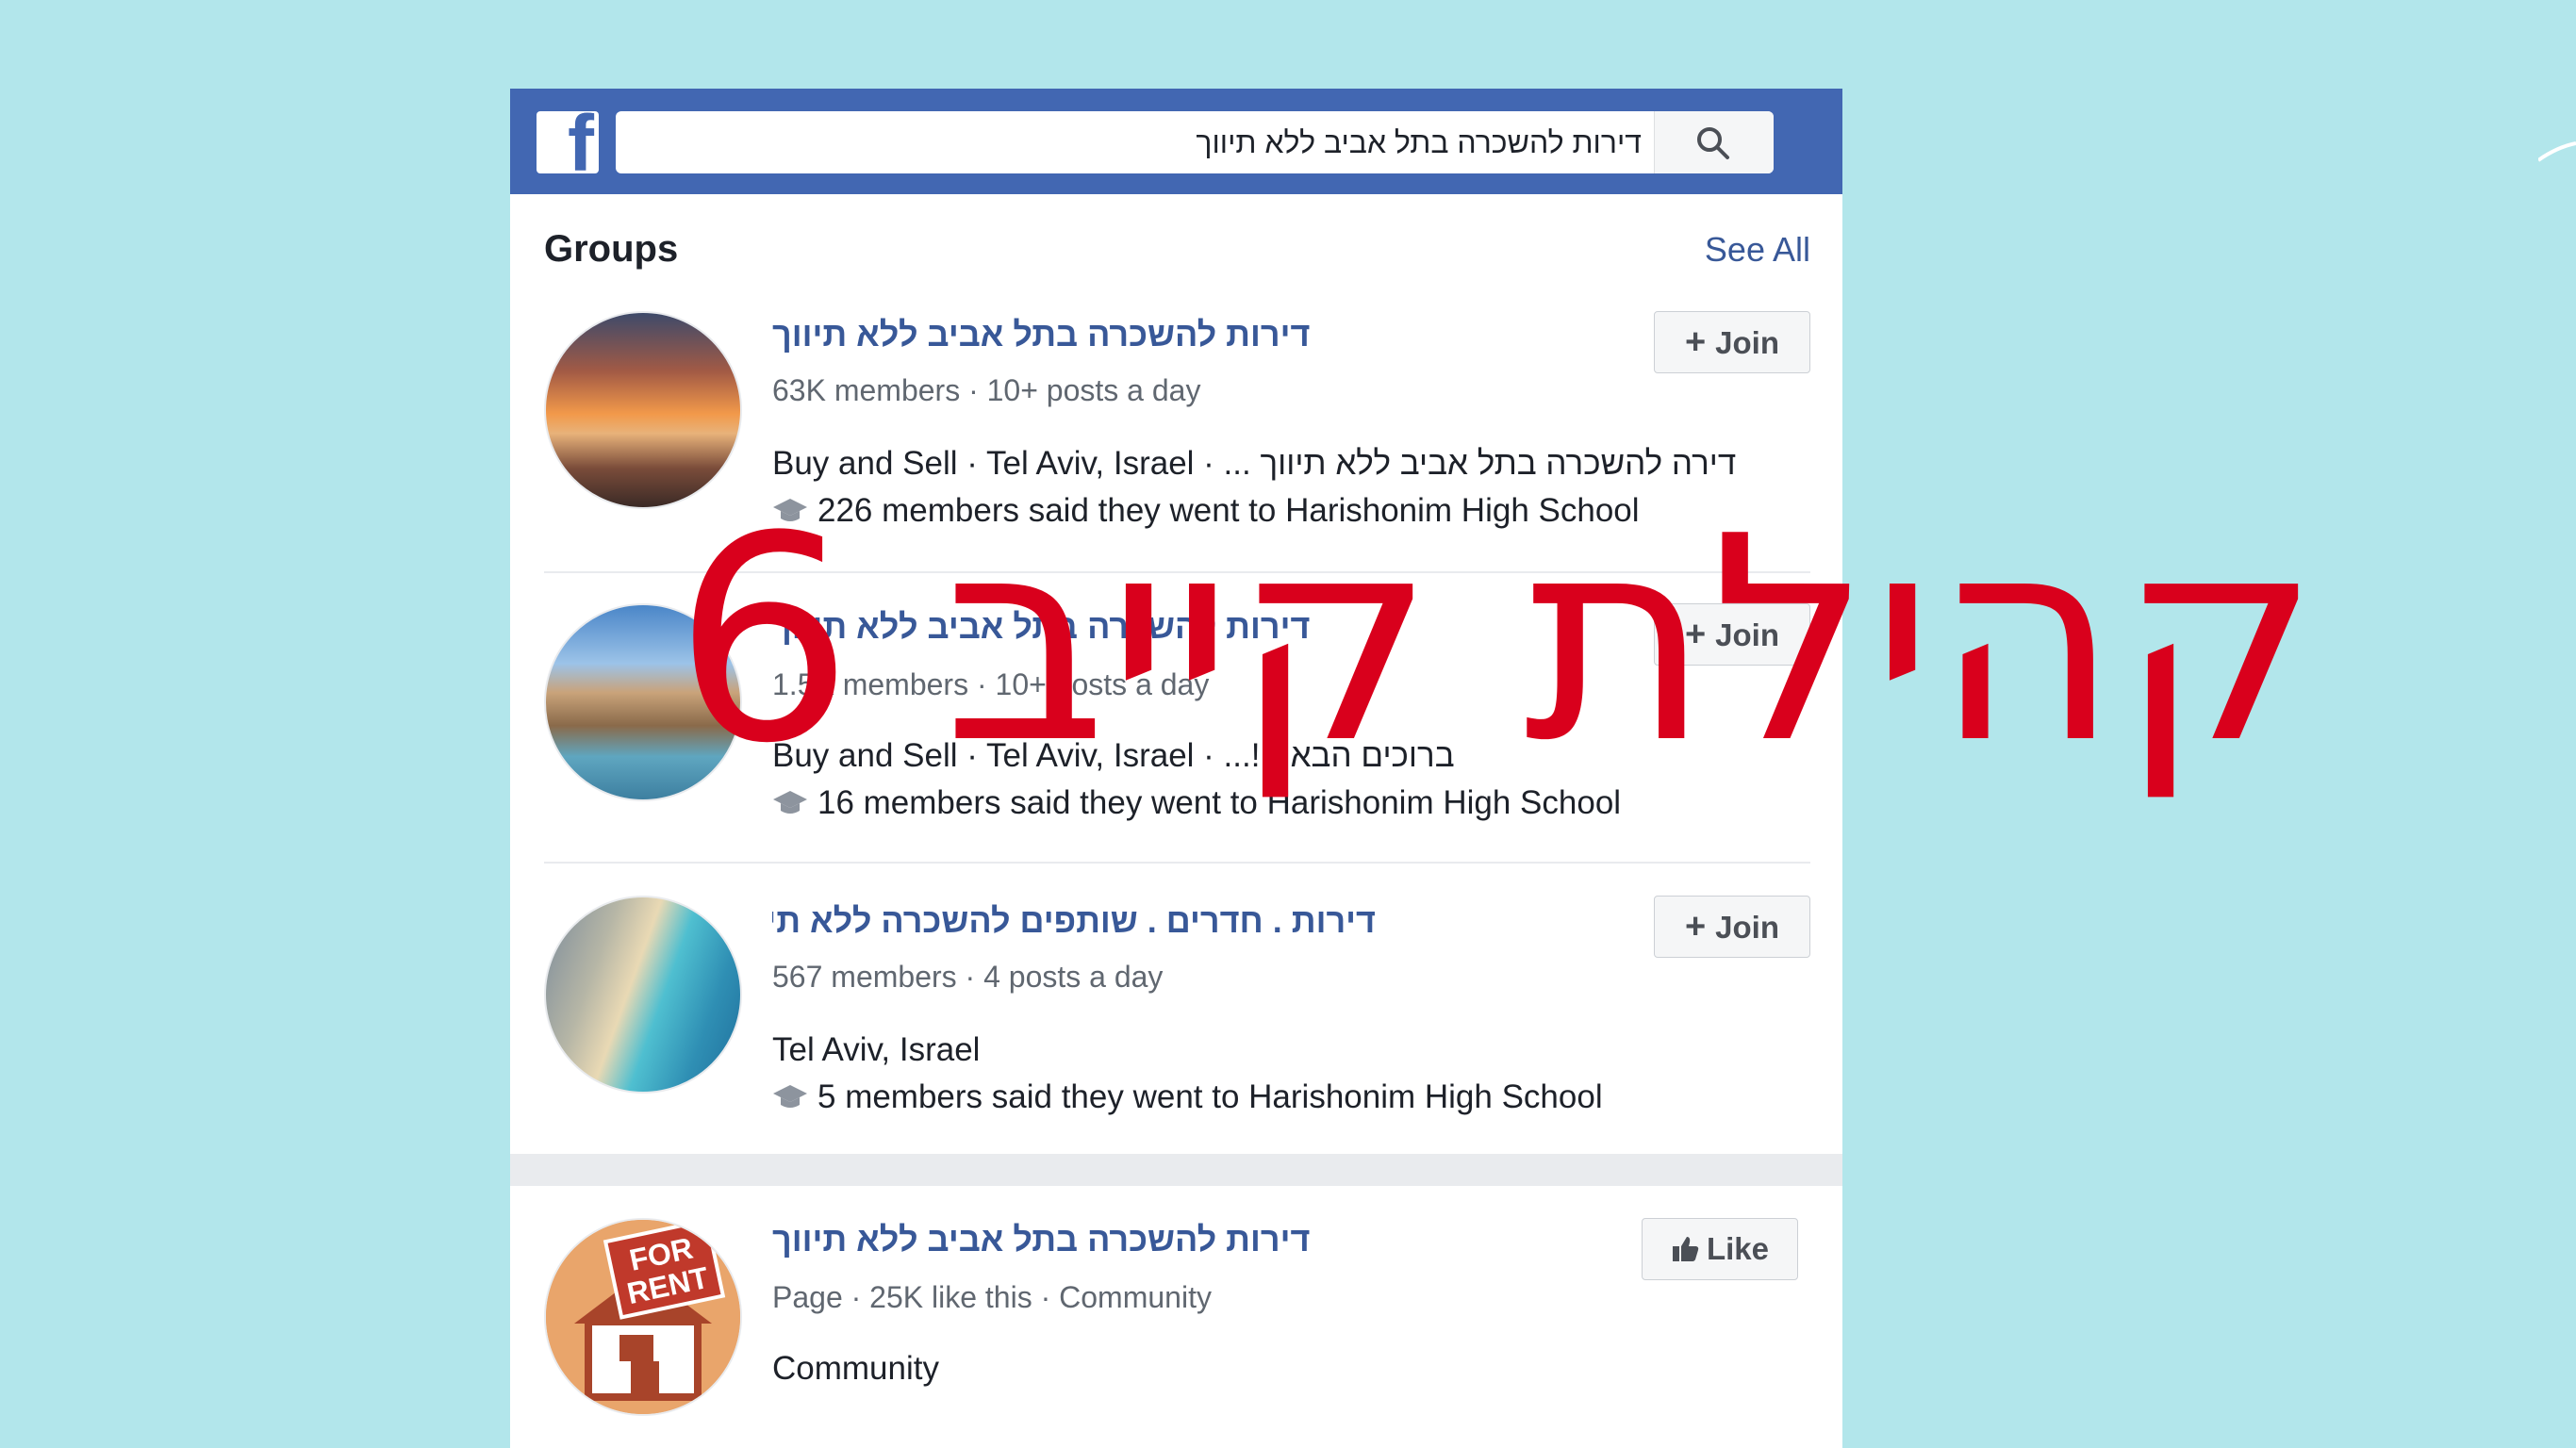 The image size is (2576, 1448). I want to click on group-info: Tel Aviv, Israel, so click(876, 1049).